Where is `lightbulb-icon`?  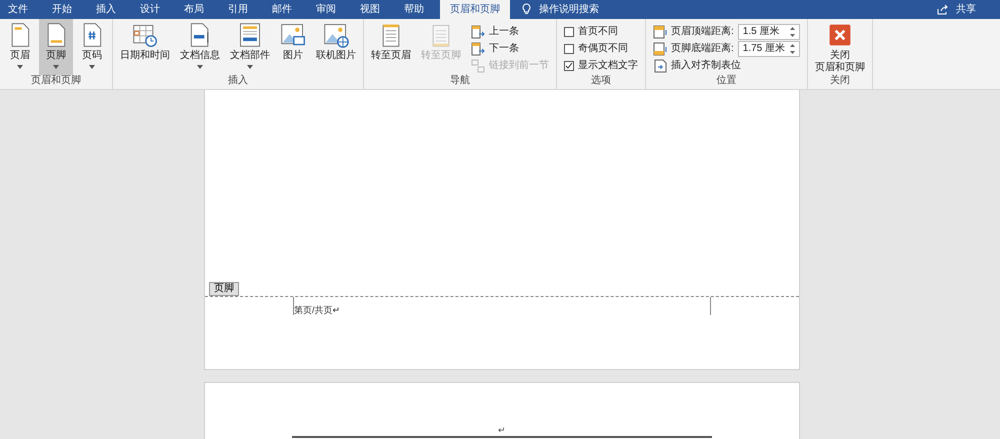 lightbulb-icon is located at coordinates (526, 9).